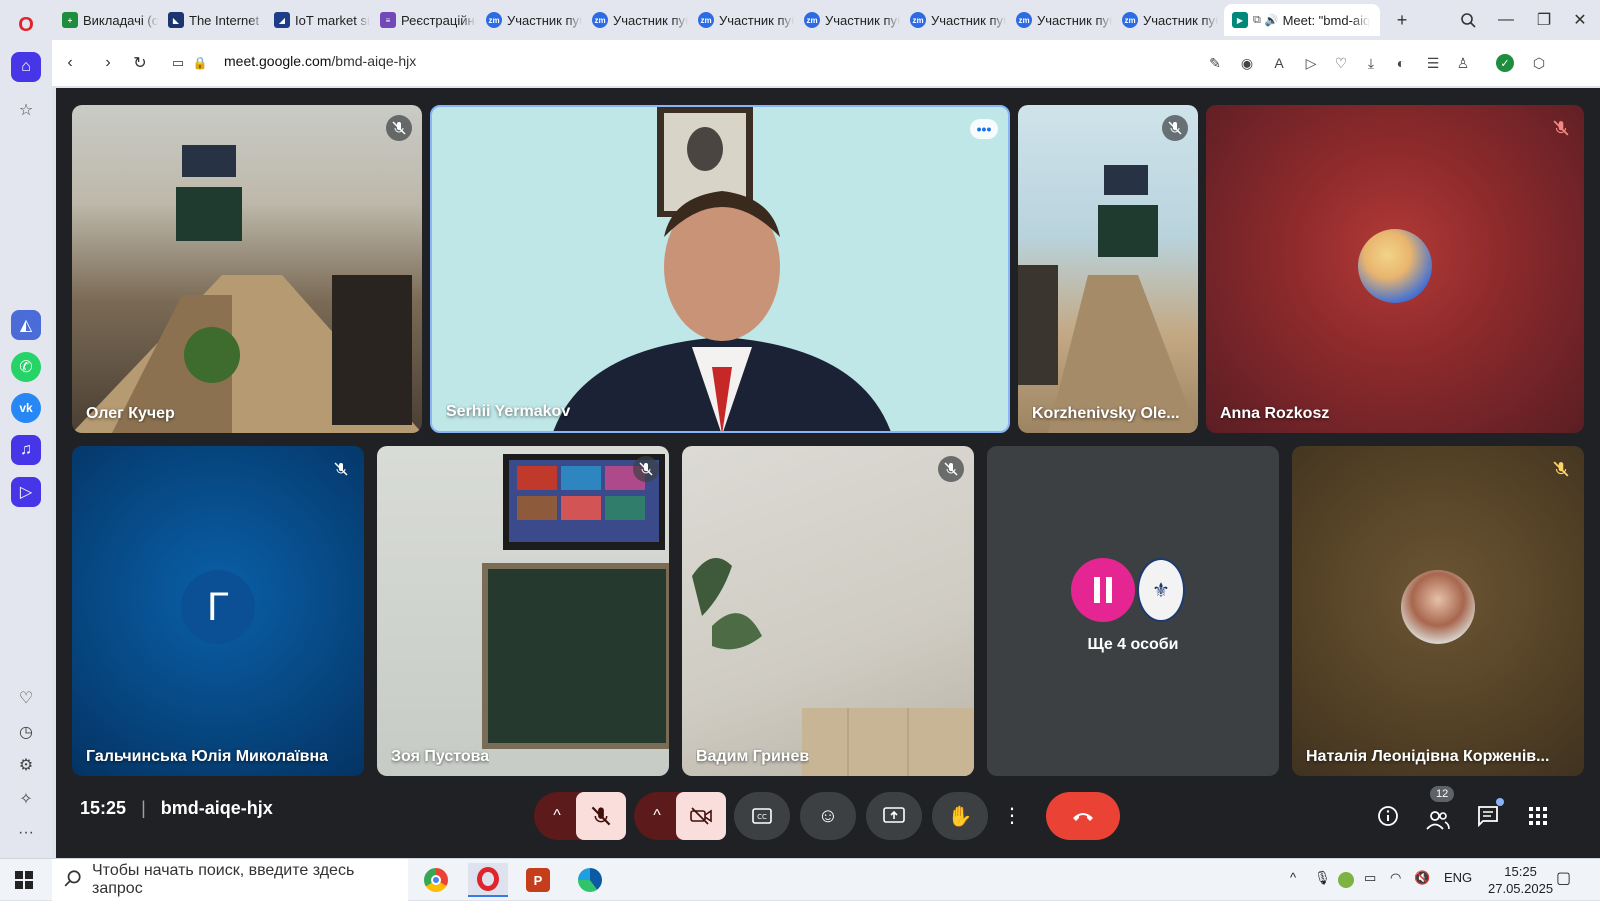 The image size is (1600, 901). What do you see at coordinates (1563, 878) in the screenshot?
I see `notifications-icon: ▢` at bounding box center [1563, 878].